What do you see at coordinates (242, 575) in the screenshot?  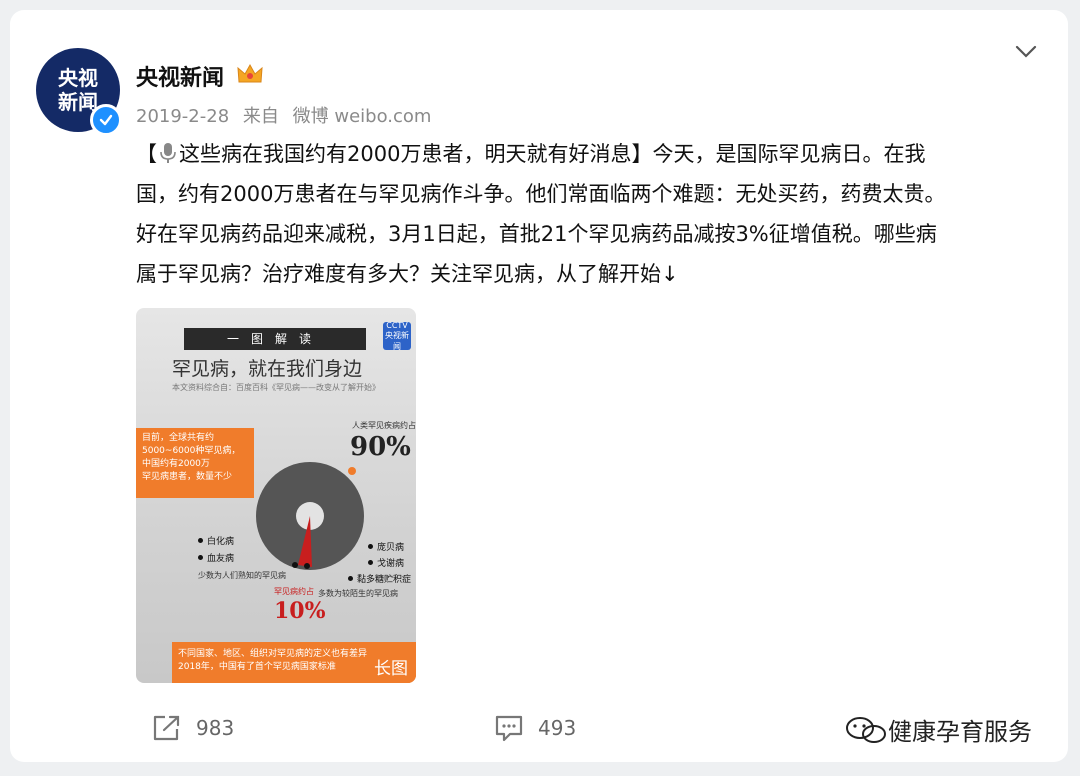 I see `left-caption: 少数为人们熟知的罕见病` at bounding box center [242, 575].